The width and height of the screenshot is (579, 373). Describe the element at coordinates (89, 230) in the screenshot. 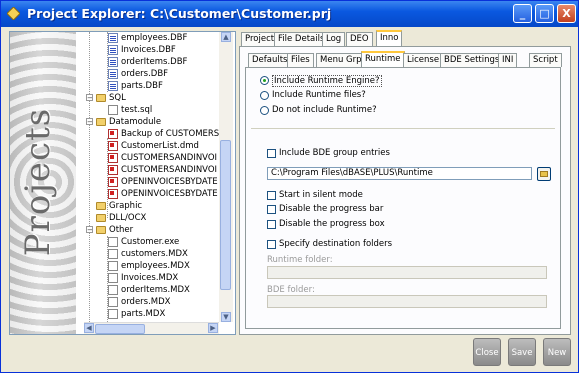

I see `collapse-other-toggle: −` at that location.